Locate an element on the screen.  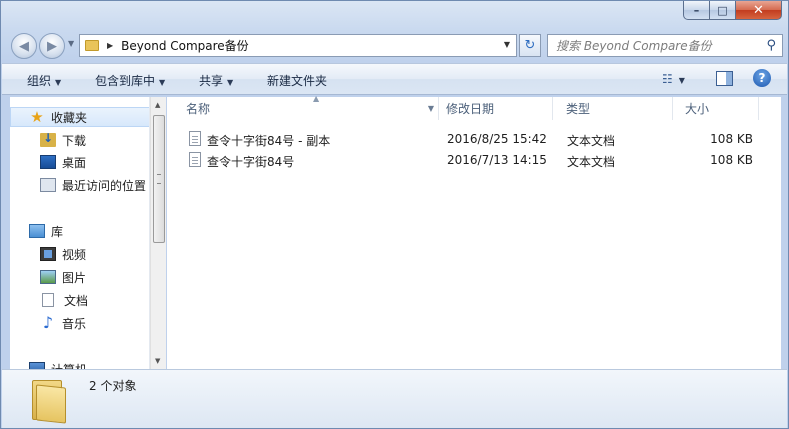
table-row: 查令十字街84号 2016/7/13 14:15 文本文档 108 KB is located at coordinates (474, 160).